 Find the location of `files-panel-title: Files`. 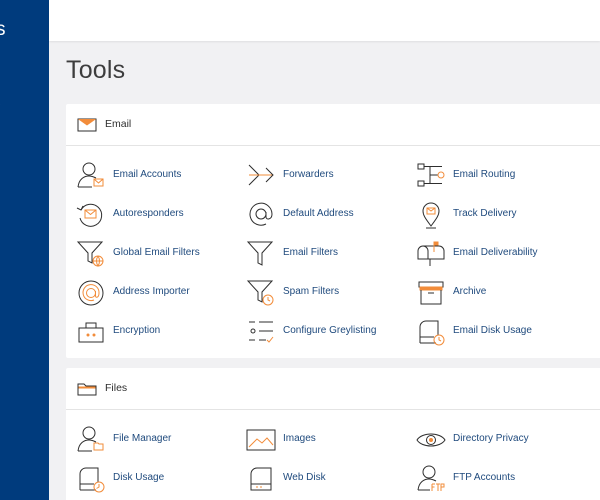

files-panel-title: Files is located at coordinates (116, 388).